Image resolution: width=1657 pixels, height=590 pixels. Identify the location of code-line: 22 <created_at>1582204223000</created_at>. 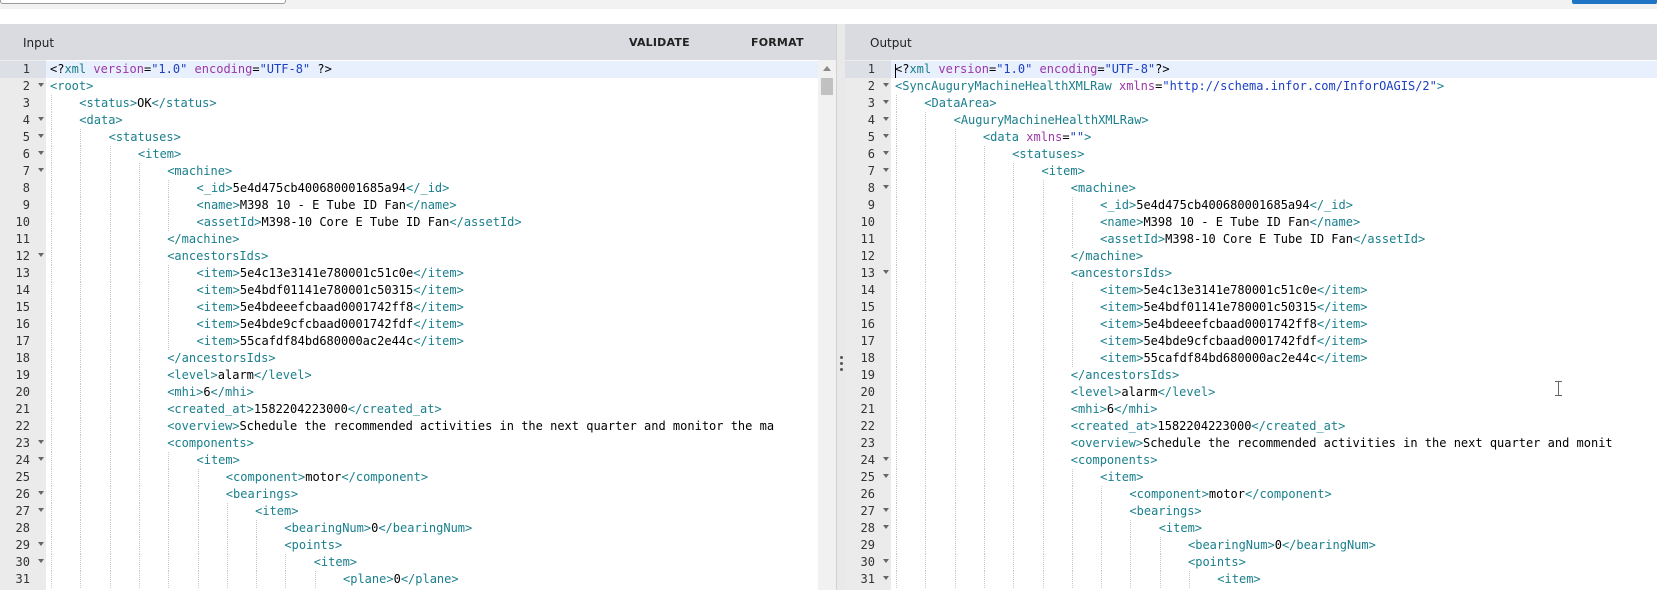
(1251, 426).